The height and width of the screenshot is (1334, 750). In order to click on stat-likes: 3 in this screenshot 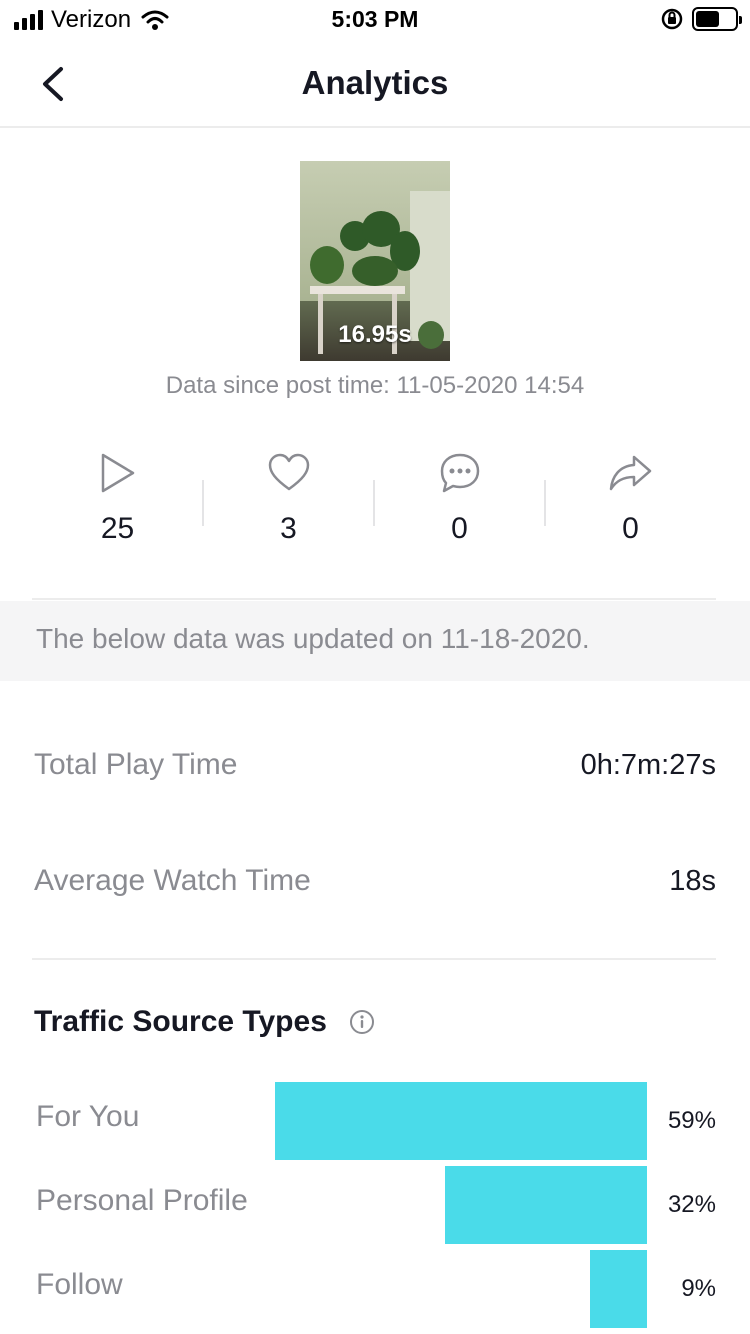, I will do `click(288, 503)`.